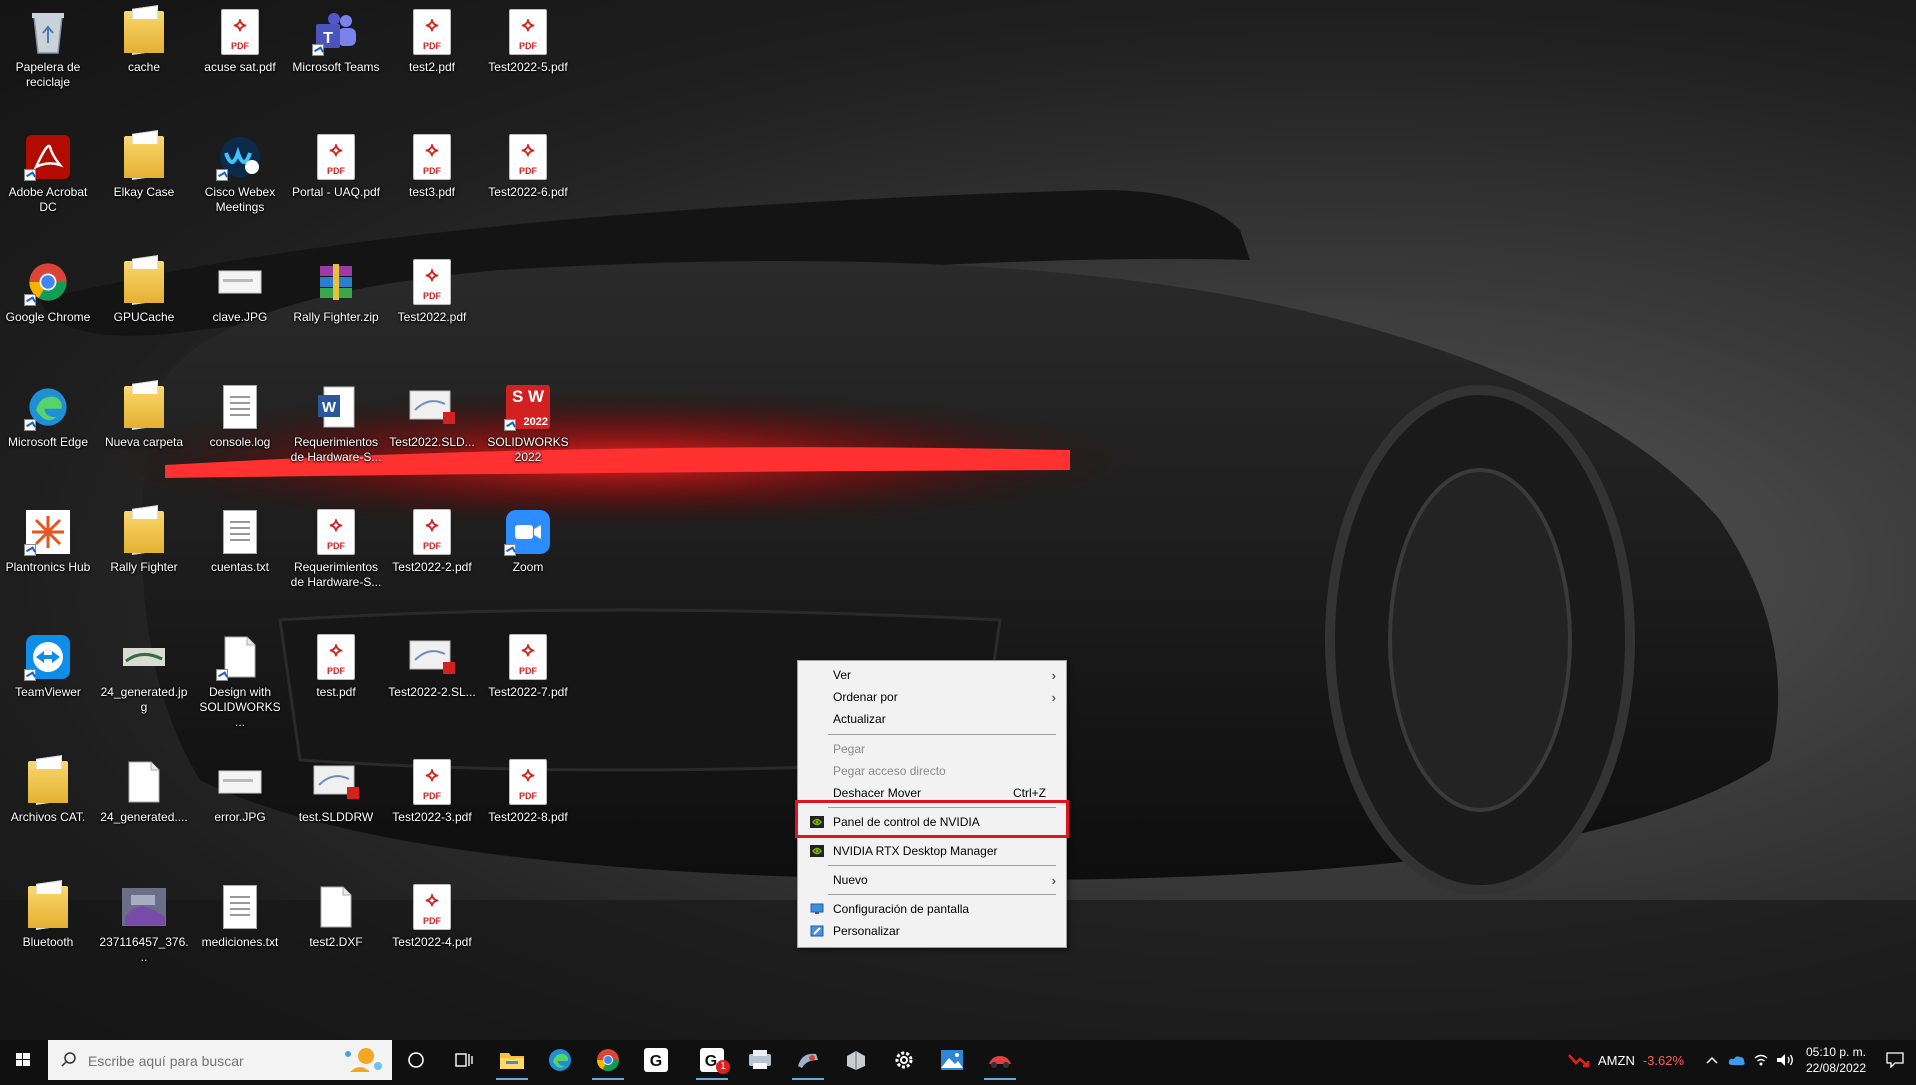 This screenshot has width=1916, height=1085. I want to click on menu-item-nuevo: Nuevo ›, so click(932, 880).